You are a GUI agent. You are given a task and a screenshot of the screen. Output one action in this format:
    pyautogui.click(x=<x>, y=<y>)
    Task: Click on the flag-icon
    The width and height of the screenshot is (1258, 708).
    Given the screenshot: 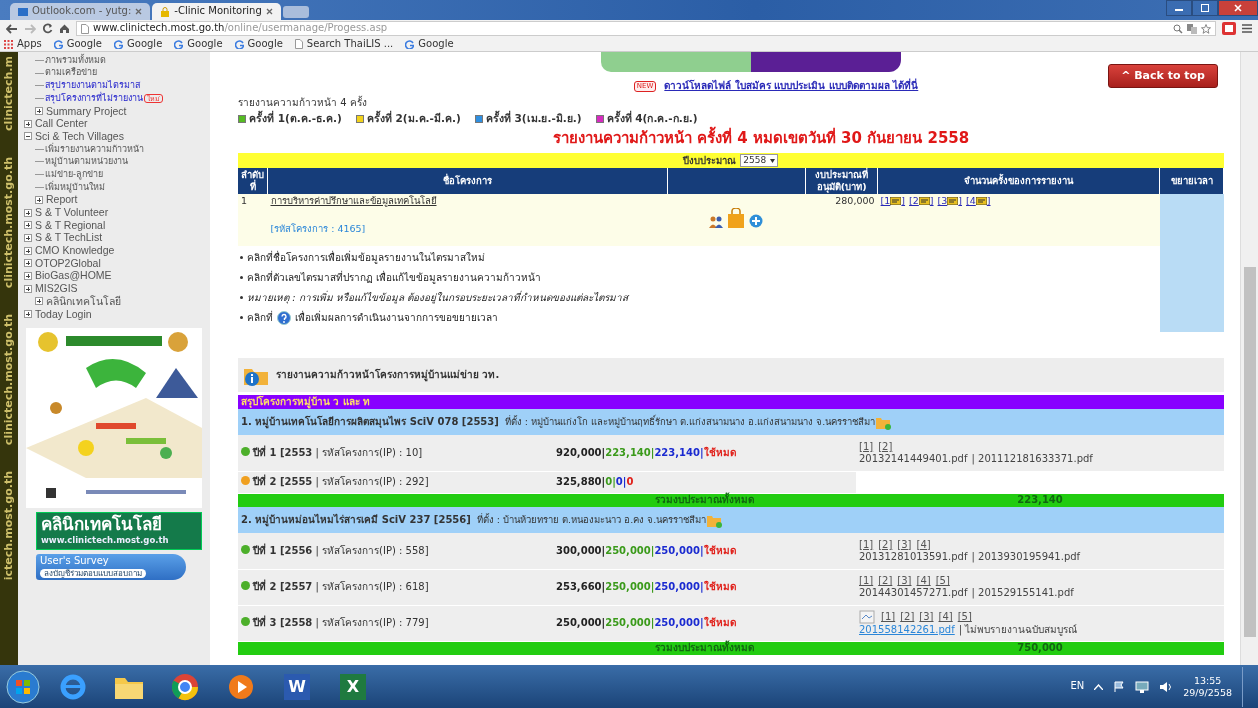 What is the action you would take?
    pyautogui.click(x=1119, y=686)
    